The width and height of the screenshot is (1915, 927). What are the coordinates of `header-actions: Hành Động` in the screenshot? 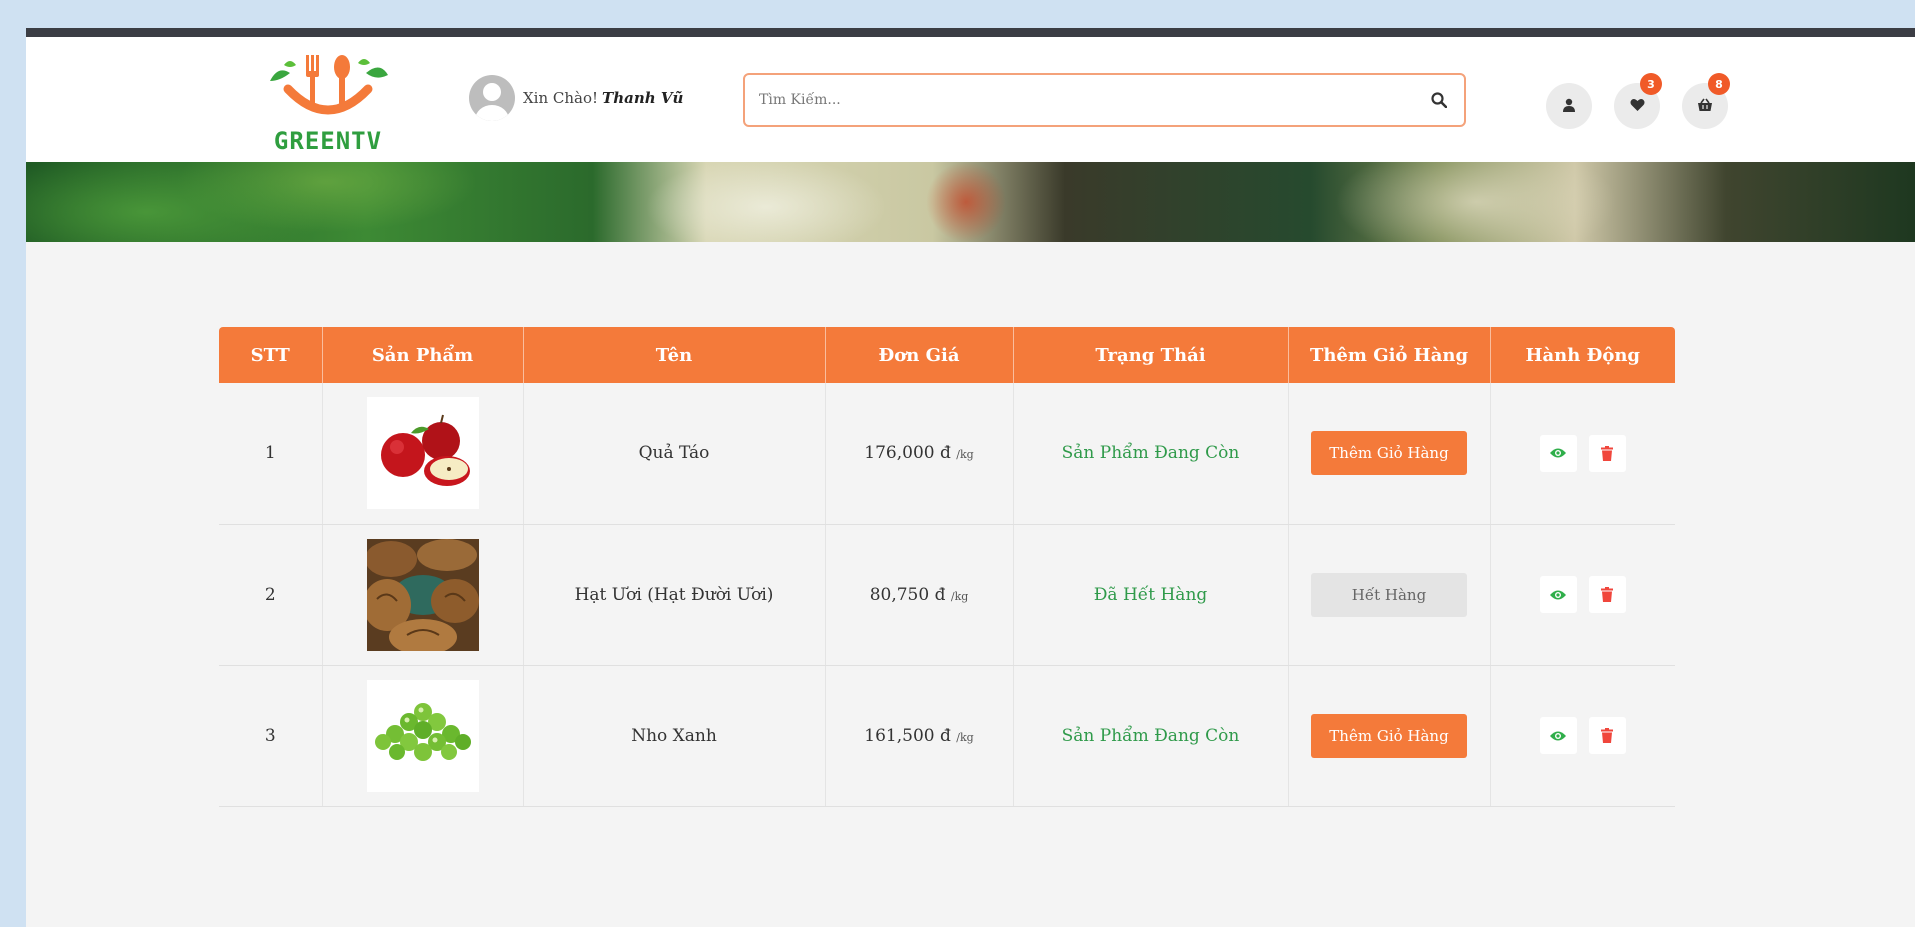 It's located at (1582, 355).